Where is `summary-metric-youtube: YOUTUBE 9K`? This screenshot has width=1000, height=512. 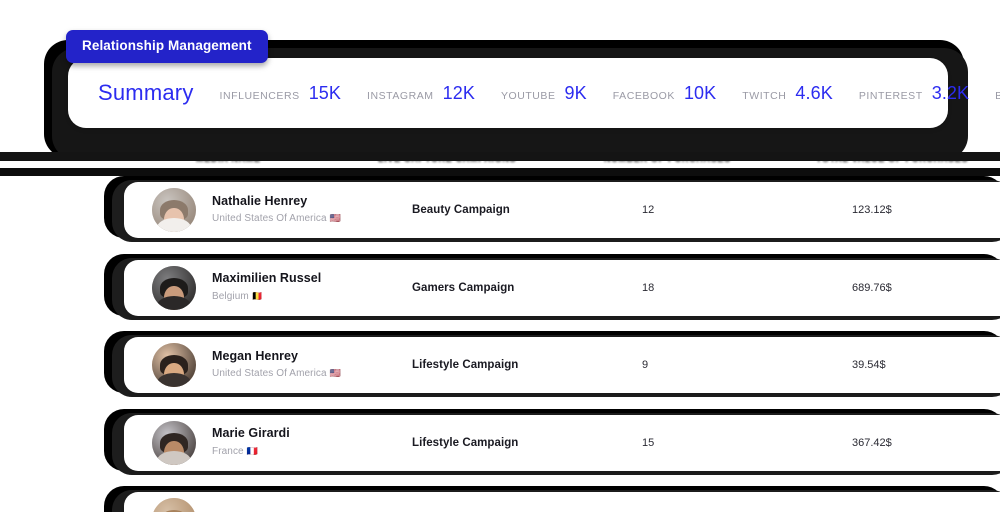
summary-metric-youtube: YOUTUBE 9K is located at coordinates (544, 93).